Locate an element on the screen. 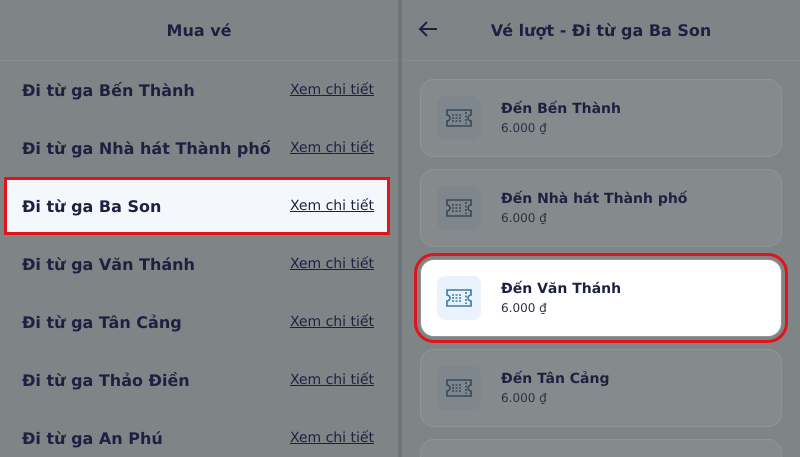  station-row: Đi từ ga Thảo Điền Xem chi tiết is located at coordinates (197, 380).